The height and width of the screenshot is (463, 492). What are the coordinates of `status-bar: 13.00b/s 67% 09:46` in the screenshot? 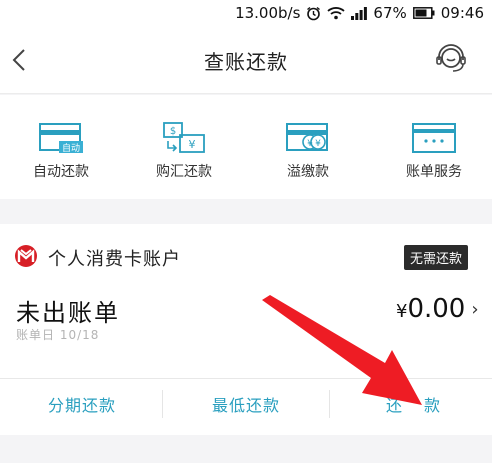 It's located at (246, 13).